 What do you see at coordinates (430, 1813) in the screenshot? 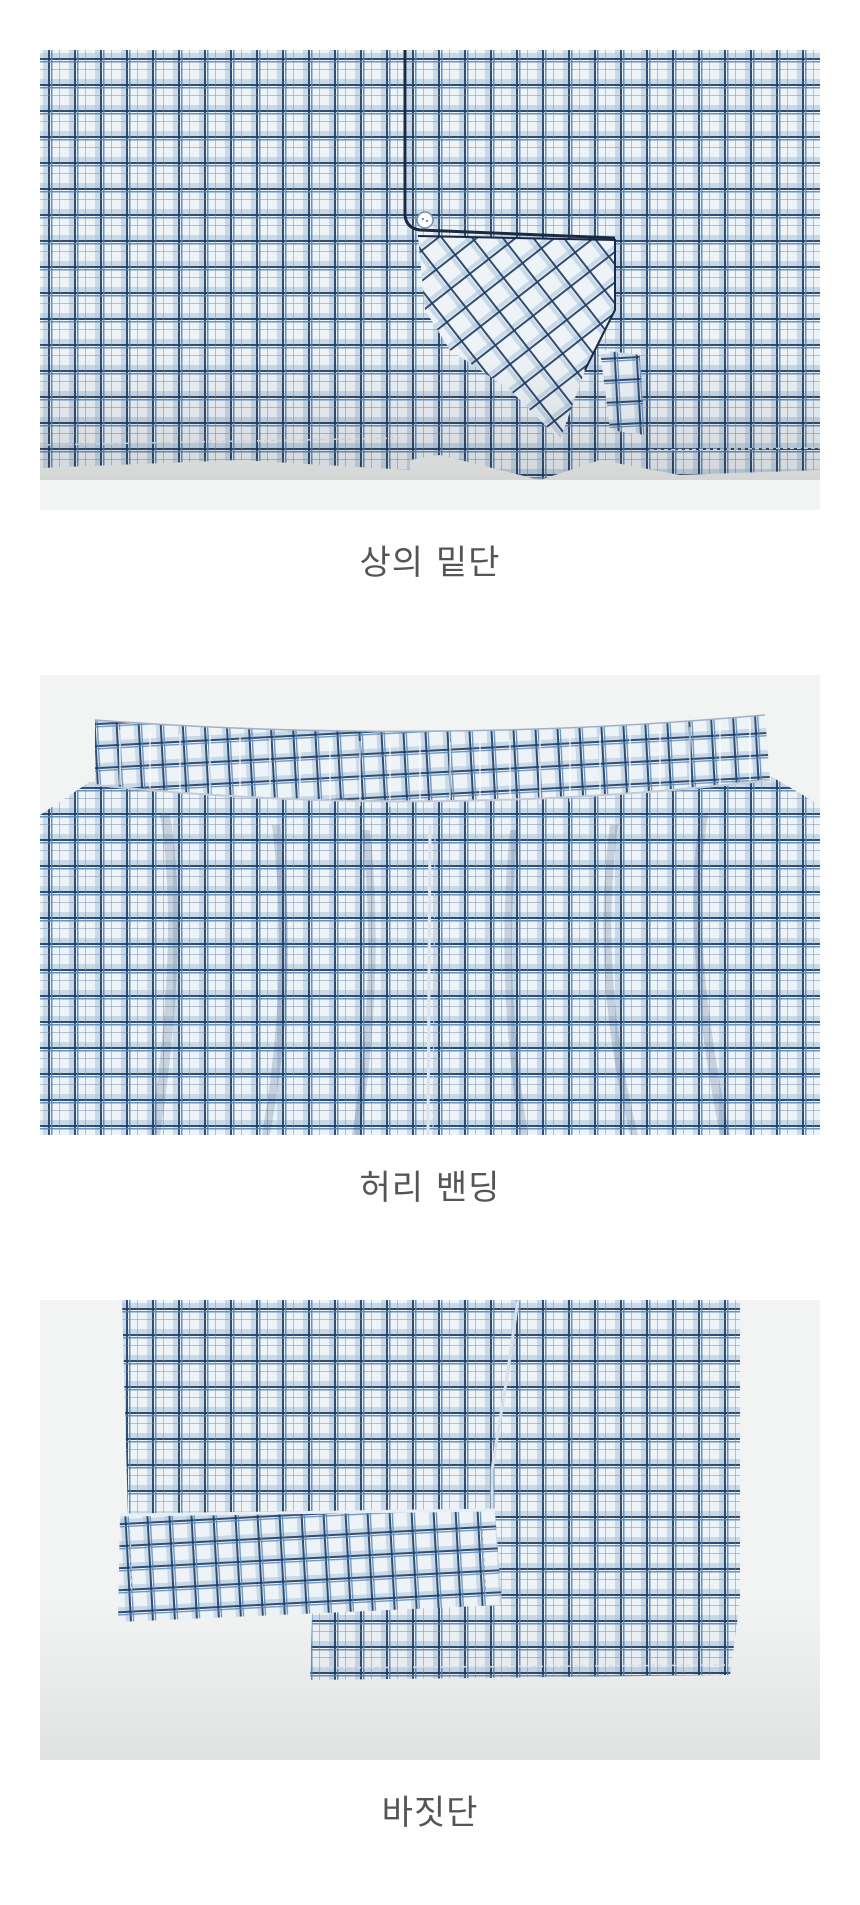
I see `section-caption: 바짓단` at bounding box center [430, 1813].